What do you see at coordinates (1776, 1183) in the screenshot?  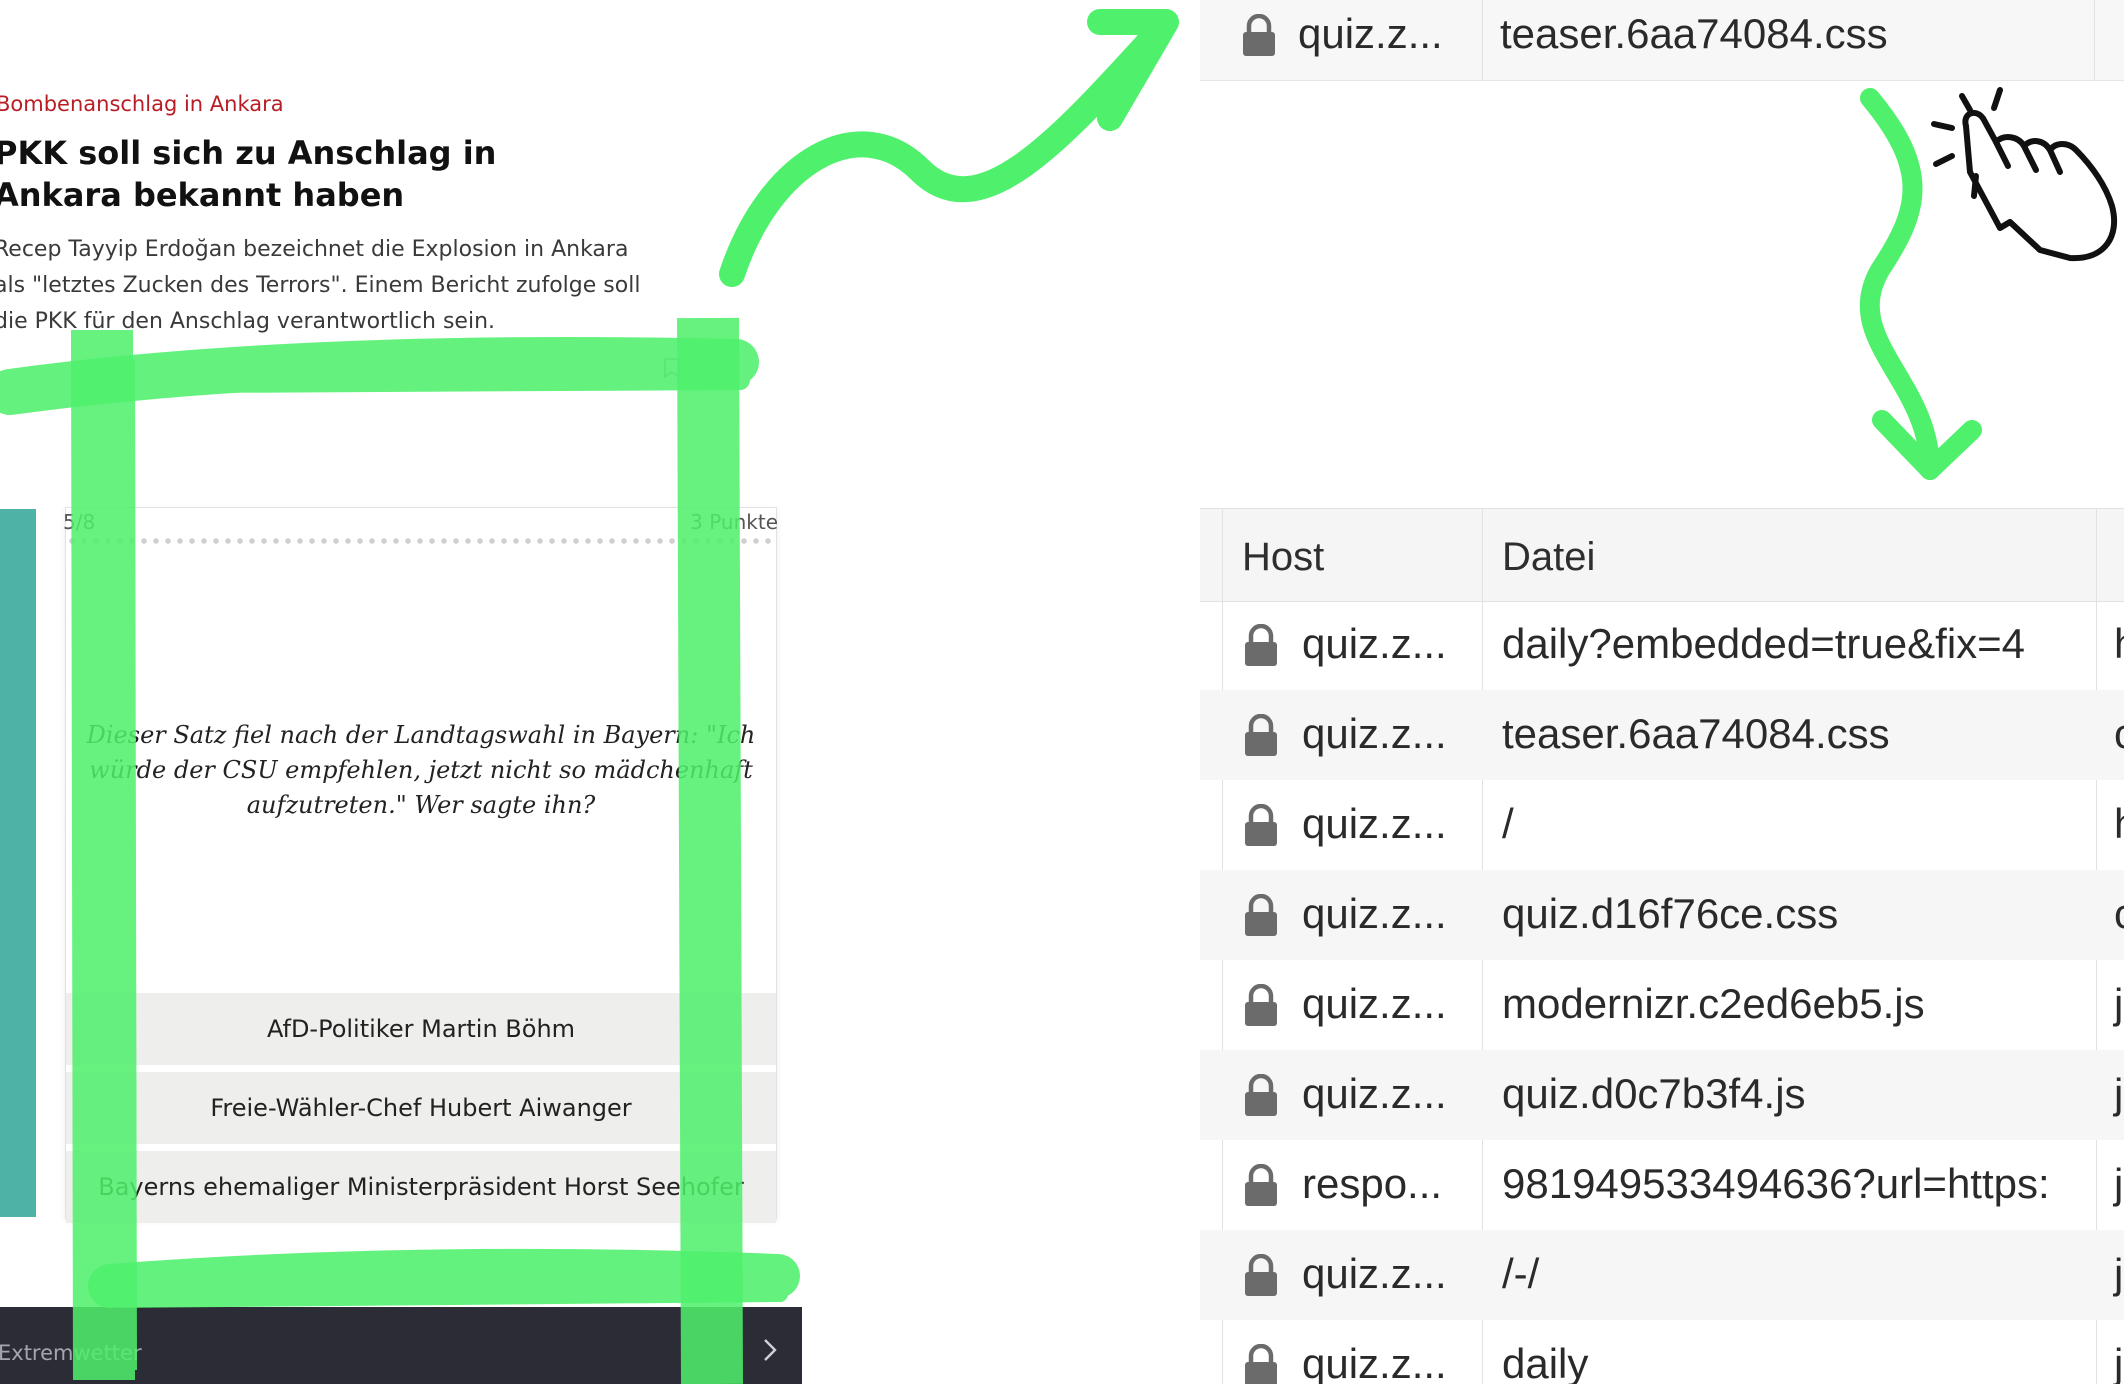 I see `network-file-cell: 981949533494636?url=https:` at bounding box center [1776, 1183].